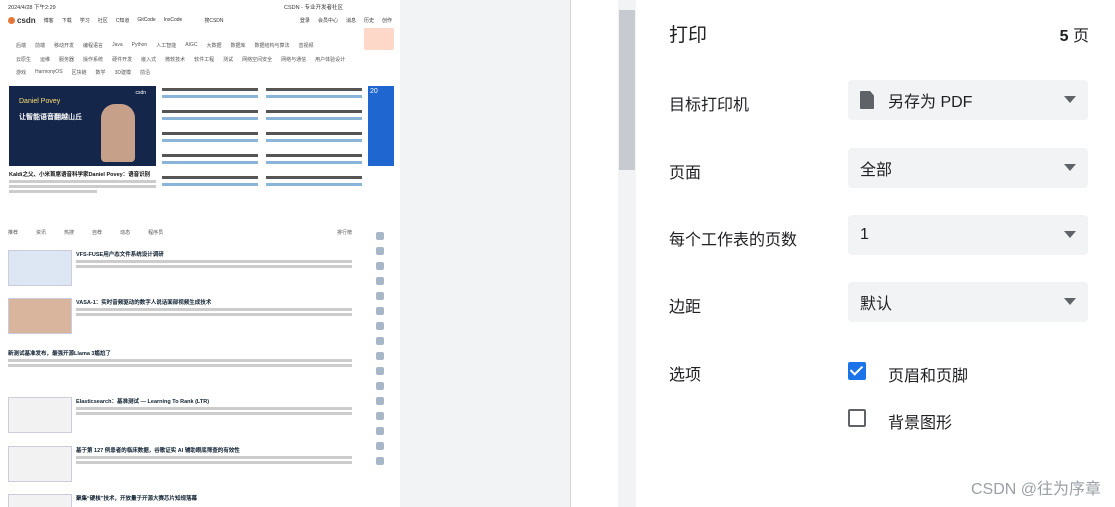 This screenshot has height=507, width=1115. Describe the element at coordinates (158, 450) in the screenshot. I see `feed-title: 基于第 127 例患者的临床数据，谷歌证实 AI 辅助眼底筛查的有效性` at that location.